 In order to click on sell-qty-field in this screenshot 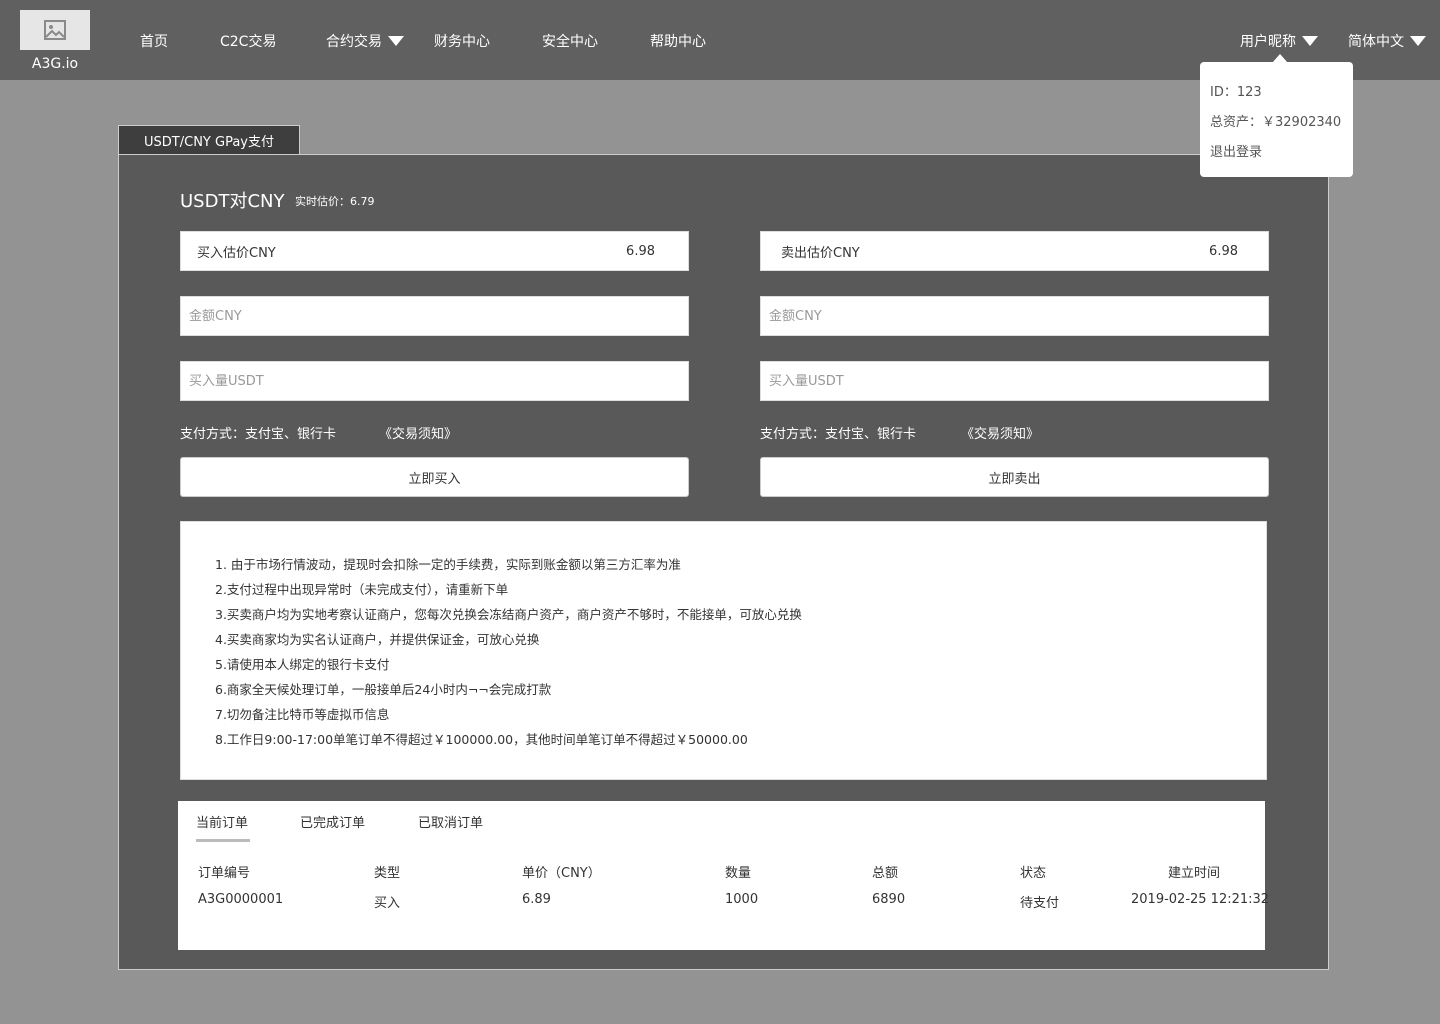, I will do `click(1014, 381)`.